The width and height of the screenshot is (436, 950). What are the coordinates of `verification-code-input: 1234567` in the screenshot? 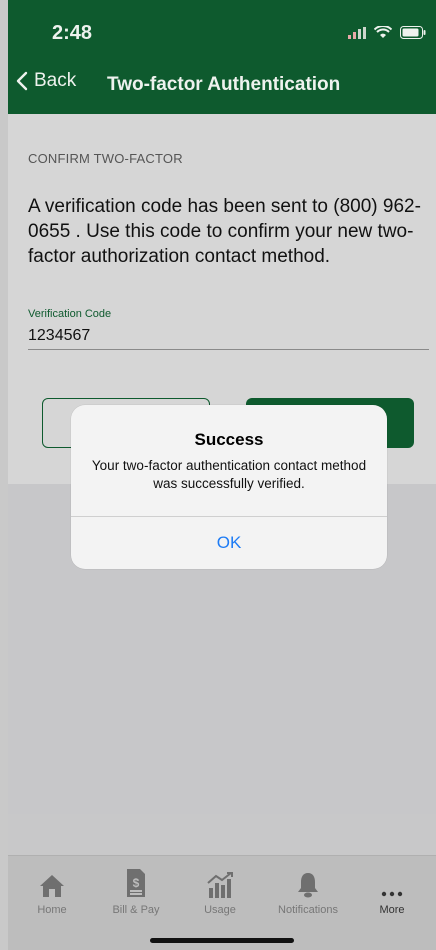 It's located at (59, 336).